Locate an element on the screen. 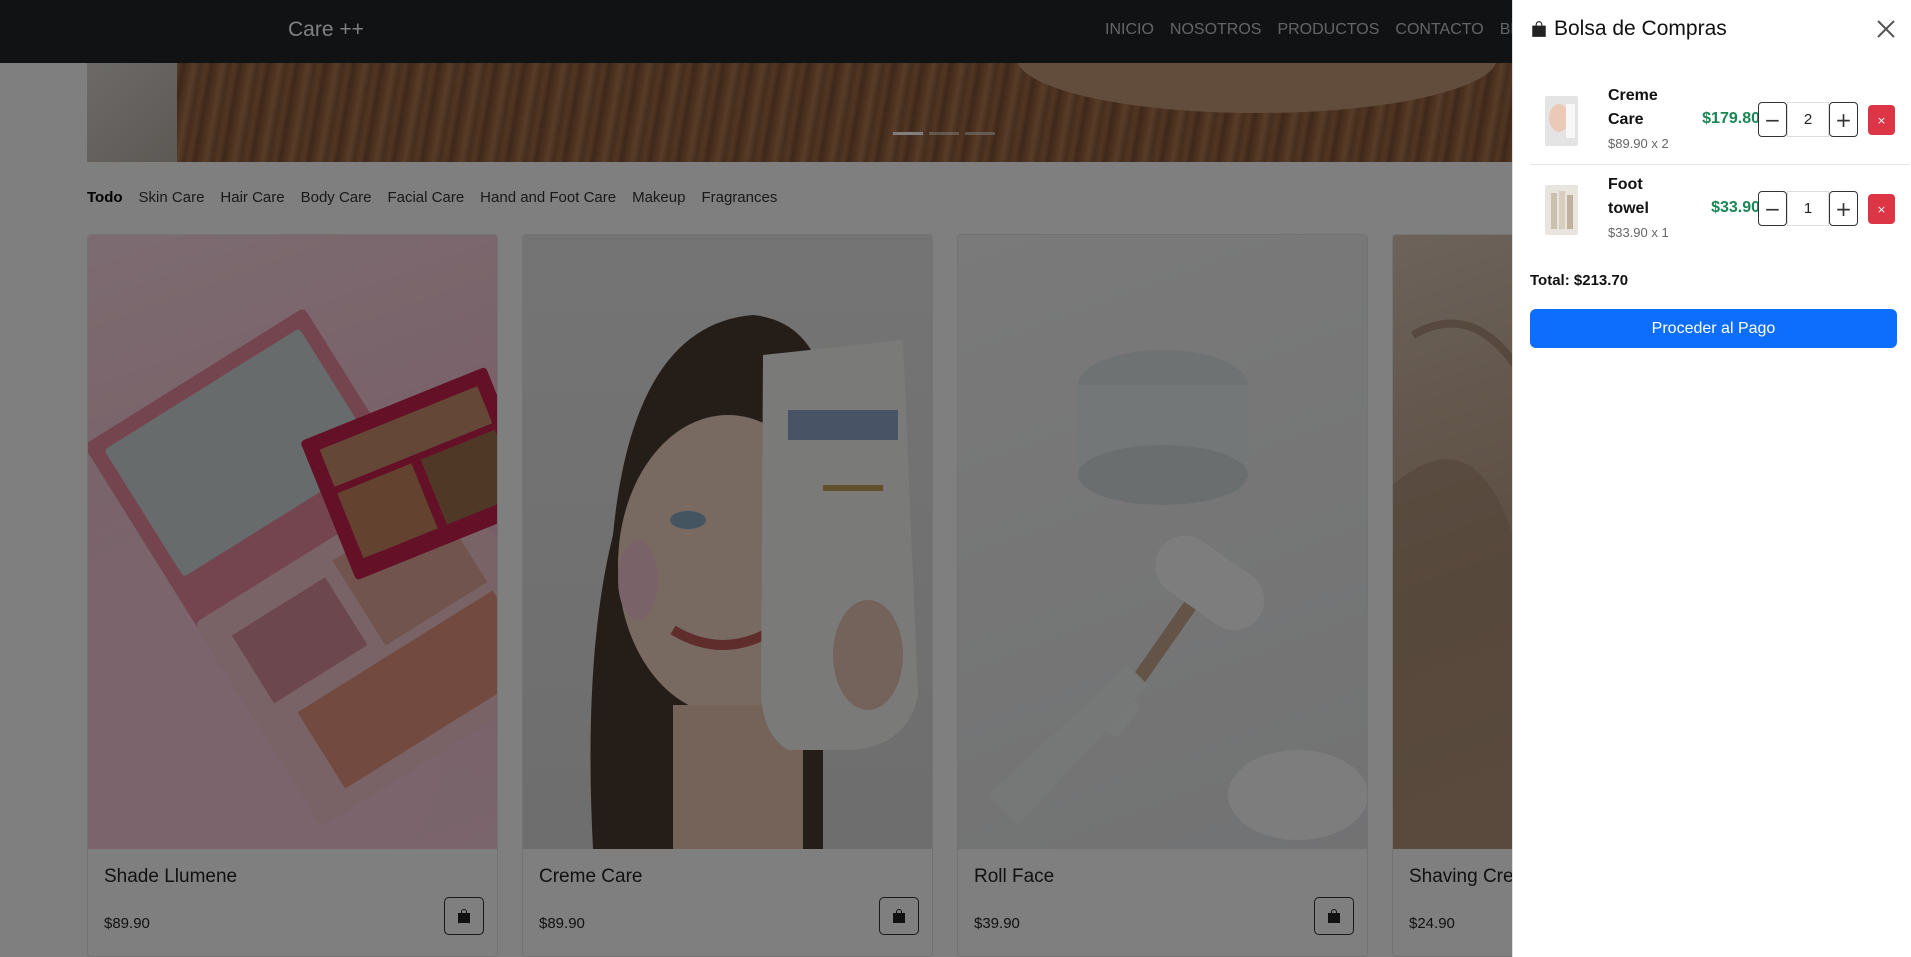 The image size is (1911, 957). close-button is located at coordinates (1886, 29).